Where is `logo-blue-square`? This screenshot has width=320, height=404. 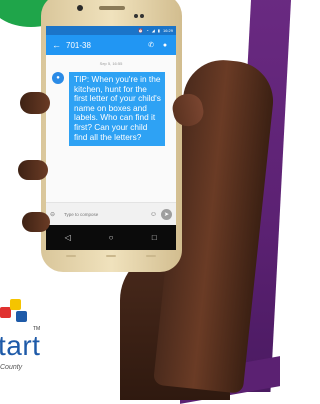 logo-blue-square is located at coordinates (21, 316).